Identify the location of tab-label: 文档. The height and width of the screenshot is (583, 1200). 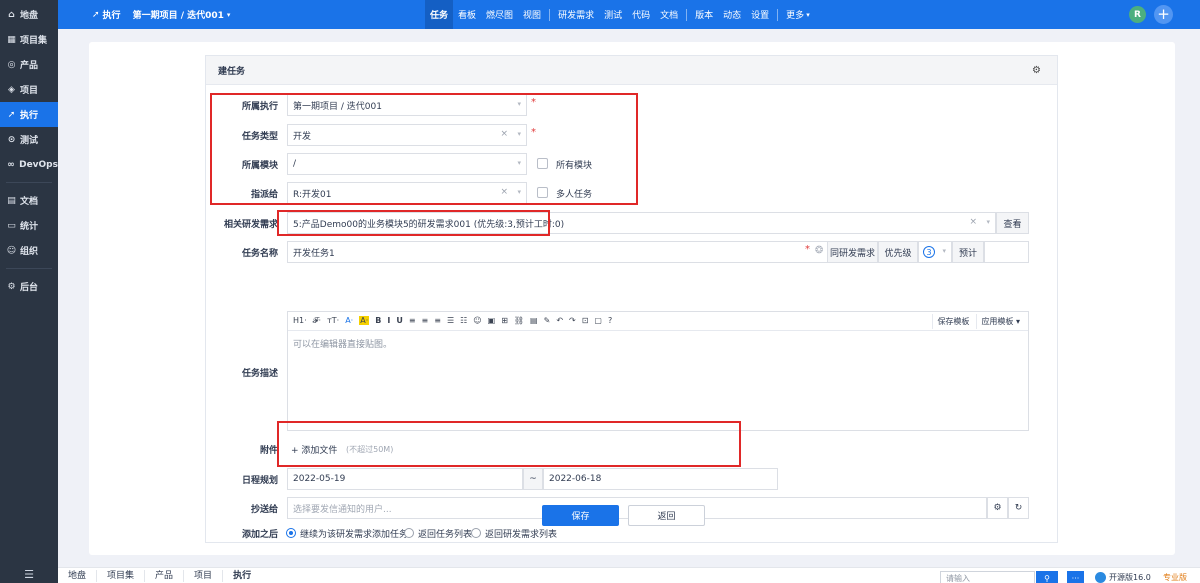
(669, 16).